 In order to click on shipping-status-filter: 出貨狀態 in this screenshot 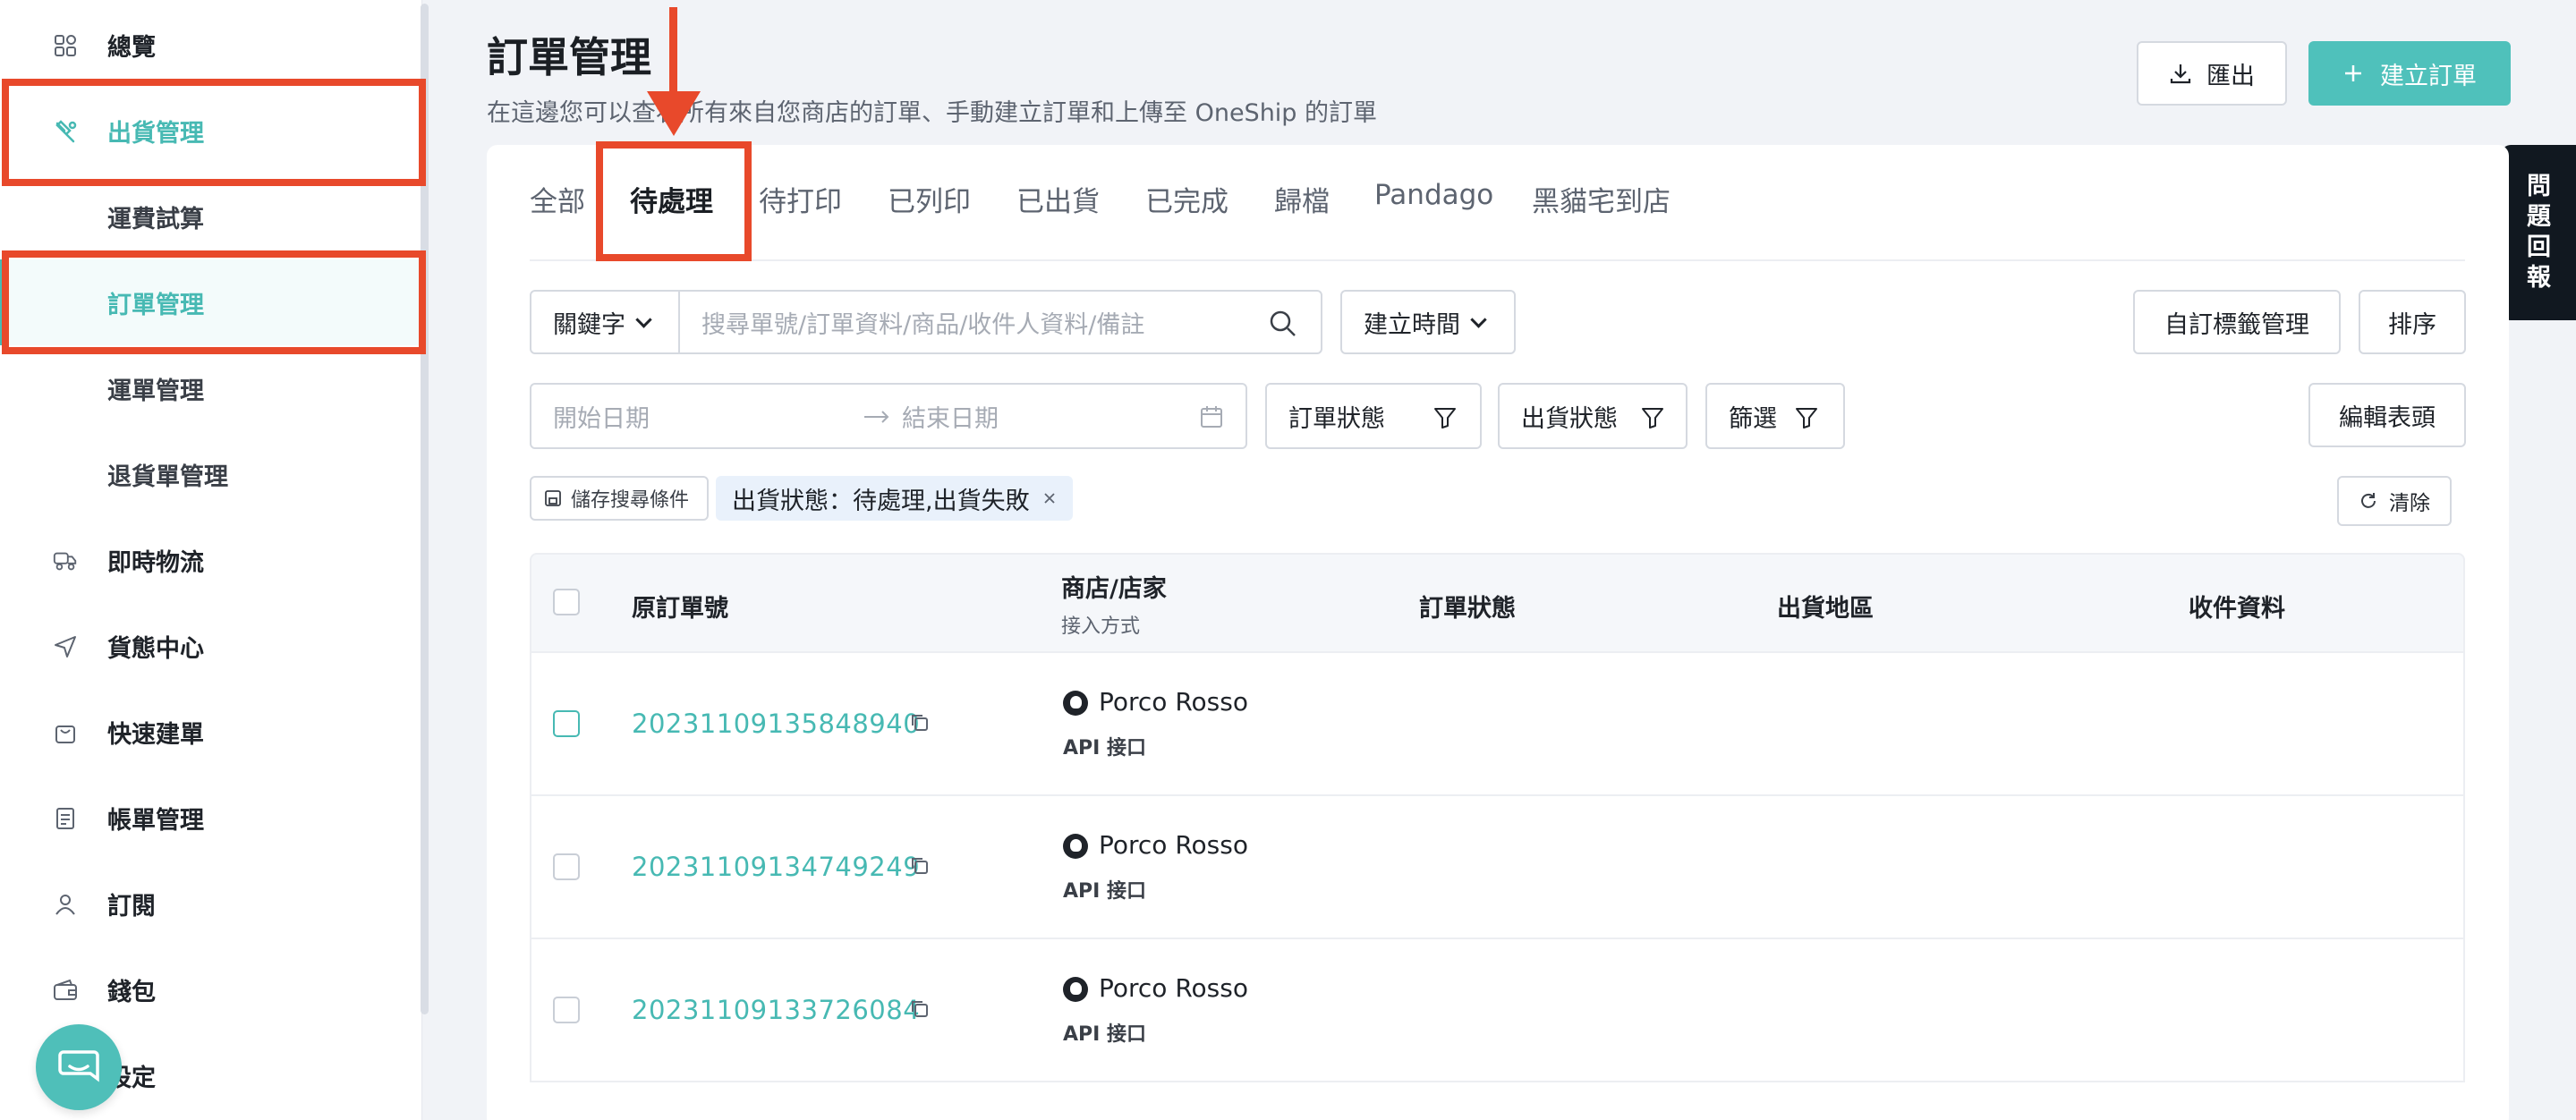, I will do `click(1593, 416)`.